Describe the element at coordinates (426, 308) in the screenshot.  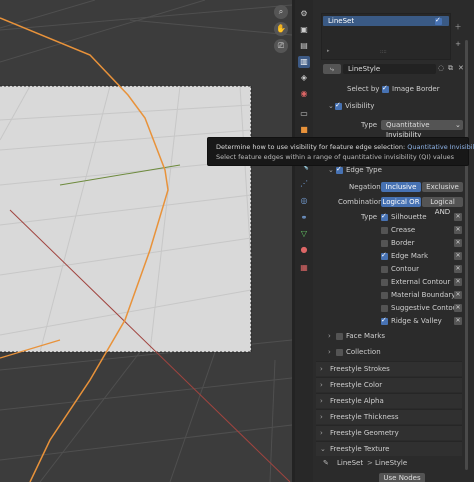
I see `edge-type-label: Suggestive Contour` at that location.